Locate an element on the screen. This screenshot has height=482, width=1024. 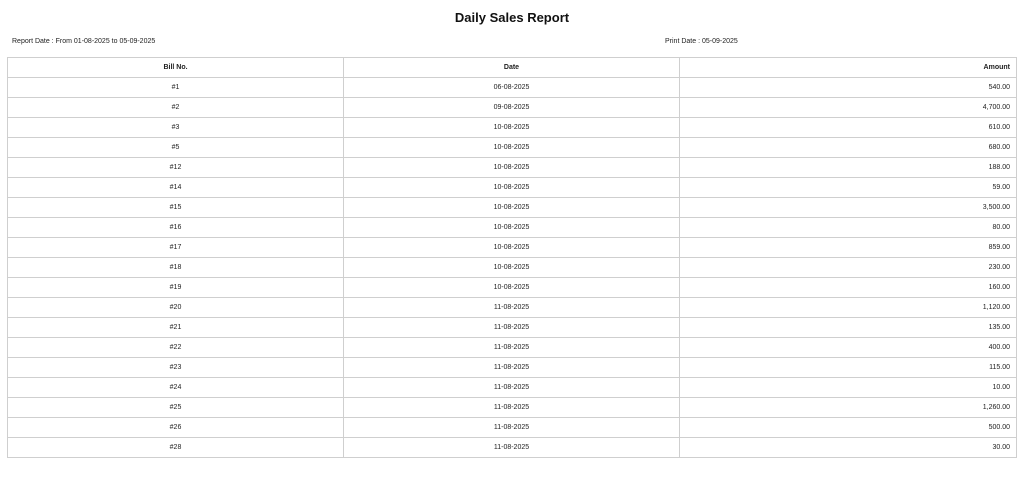
table-row: #14 10-08-2025 59.00 is located at coordinates (512, 187).